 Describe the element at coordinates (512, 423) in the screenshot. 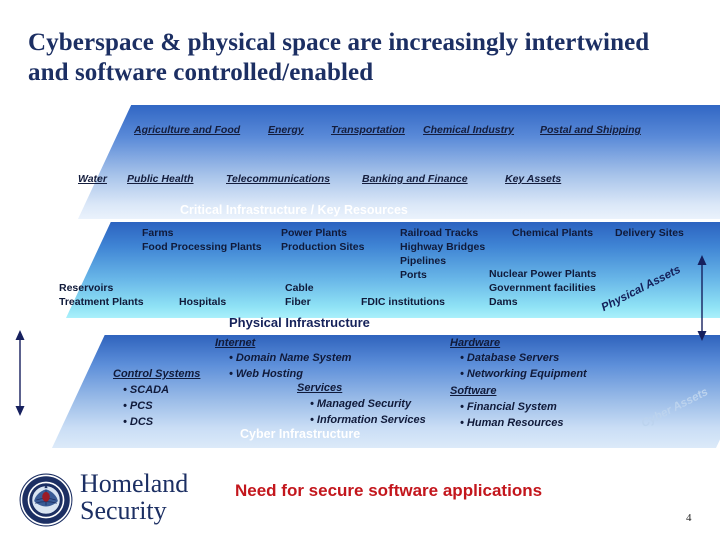

I see `cyber-item: • Human Resources` at that location.